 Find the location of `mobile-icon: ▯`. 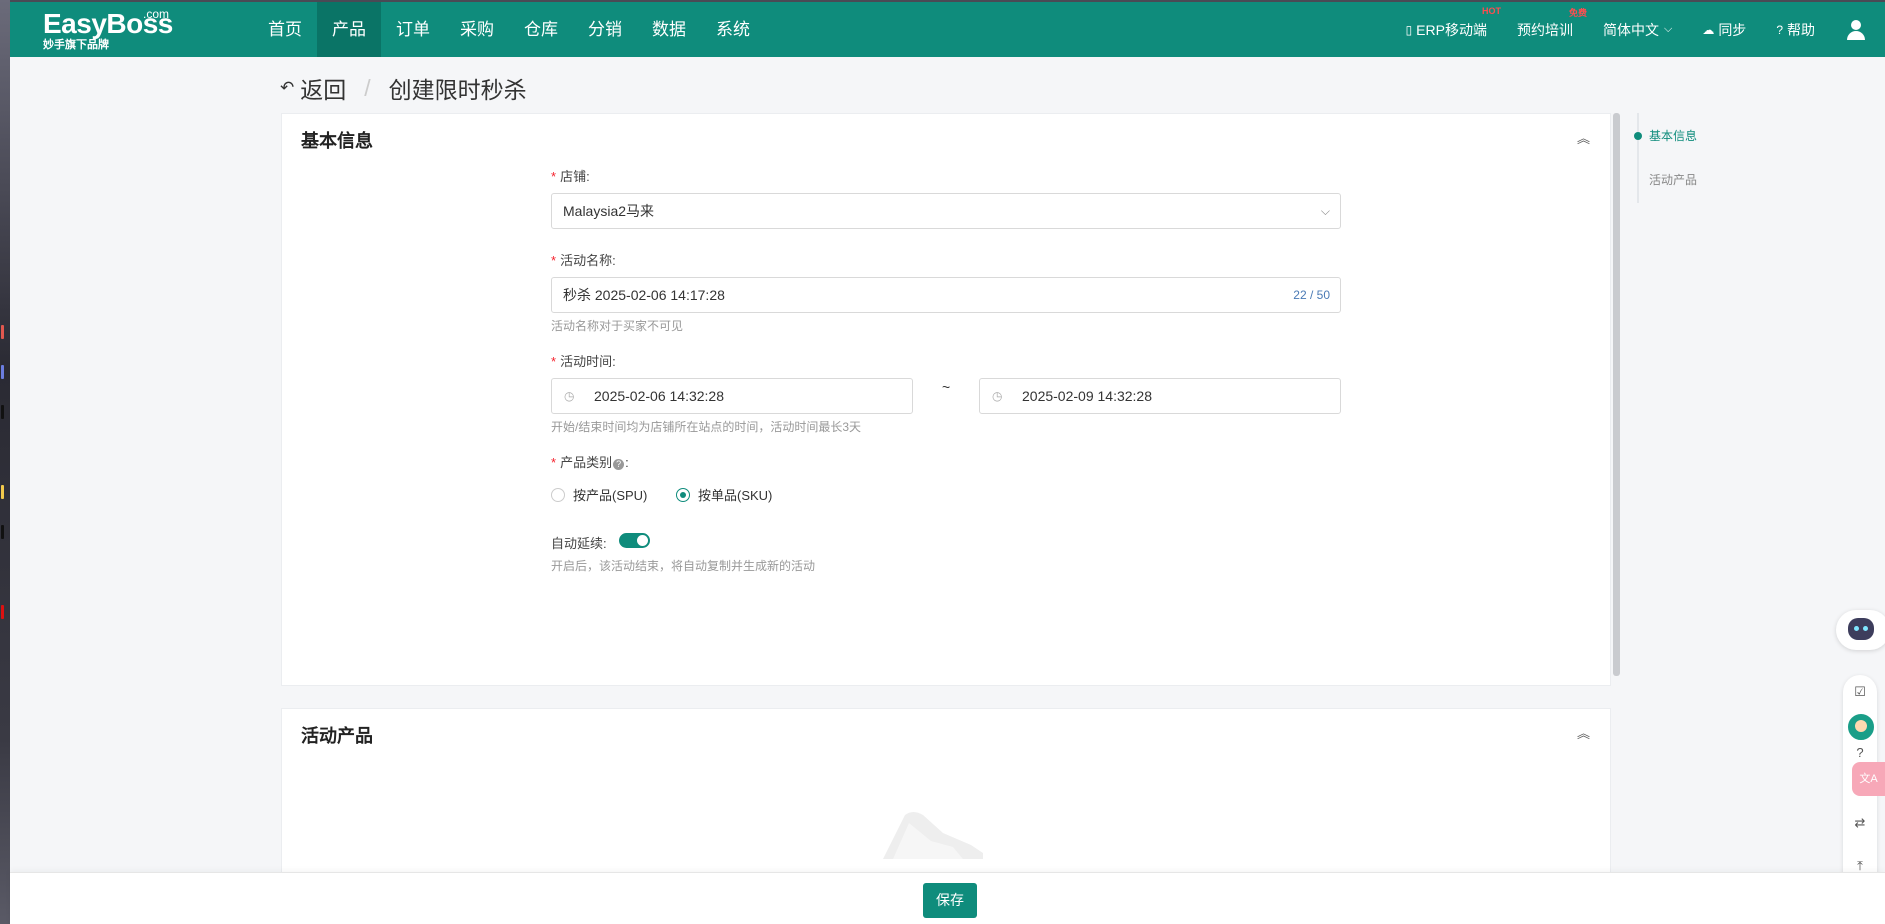

mobile-icon: ▯ is located at coordinates (1409, 29).